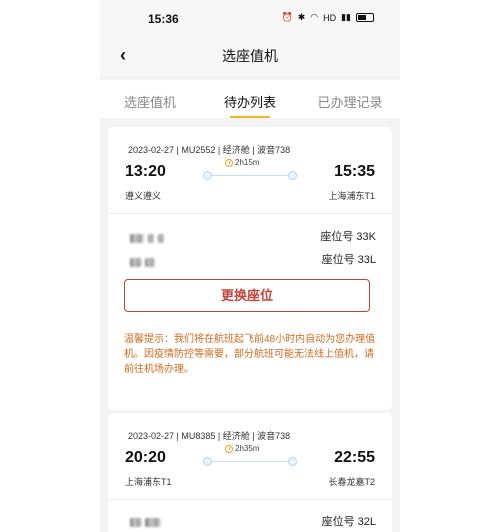 The image size is (500, 532). I want to click on arrival-time: 22:55, so click(354, 457).